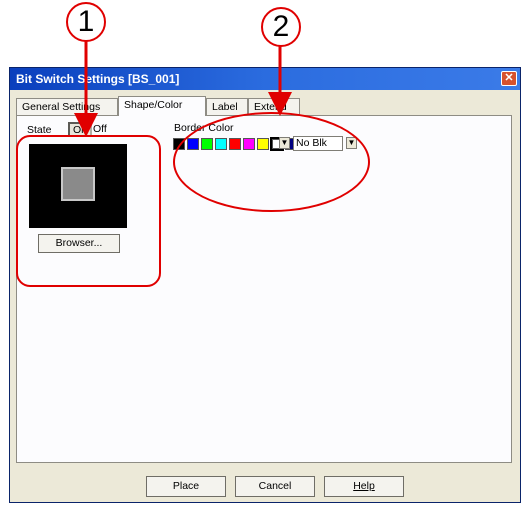  What do you see at coordinates (162, 106) in the screenshot?
I see `tab-shape-color: Shape/Color` at bounding box center [162, 106].